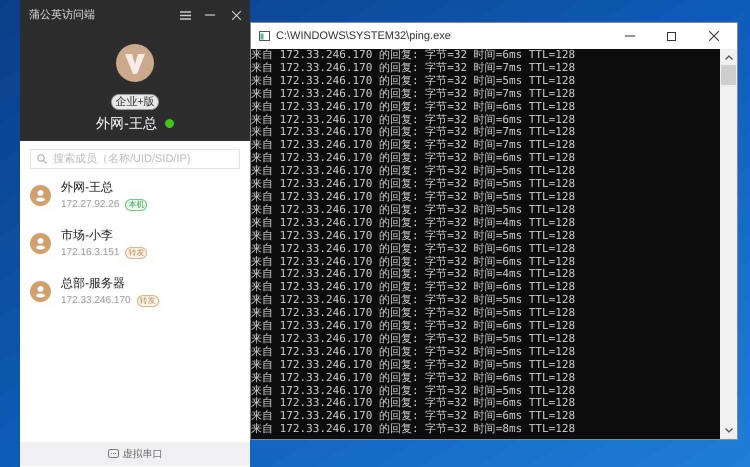  What do you see at coordinates (136, 204) in the screenshot?
I see `connection-tag: 本机` at bounding box center [136, 204].